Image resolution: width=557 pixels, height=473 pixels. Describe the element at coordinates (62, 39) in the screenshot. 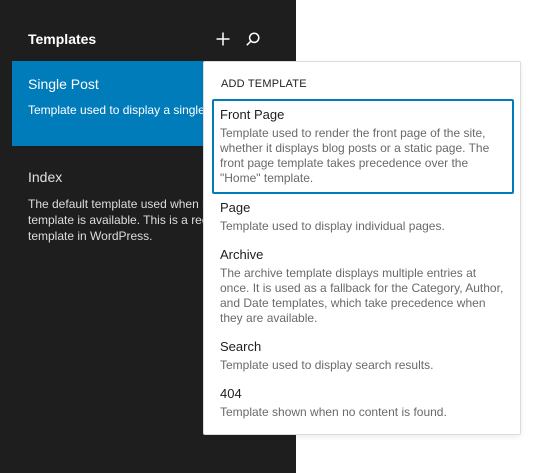

I see `sidebar-title: Templates` at that location.